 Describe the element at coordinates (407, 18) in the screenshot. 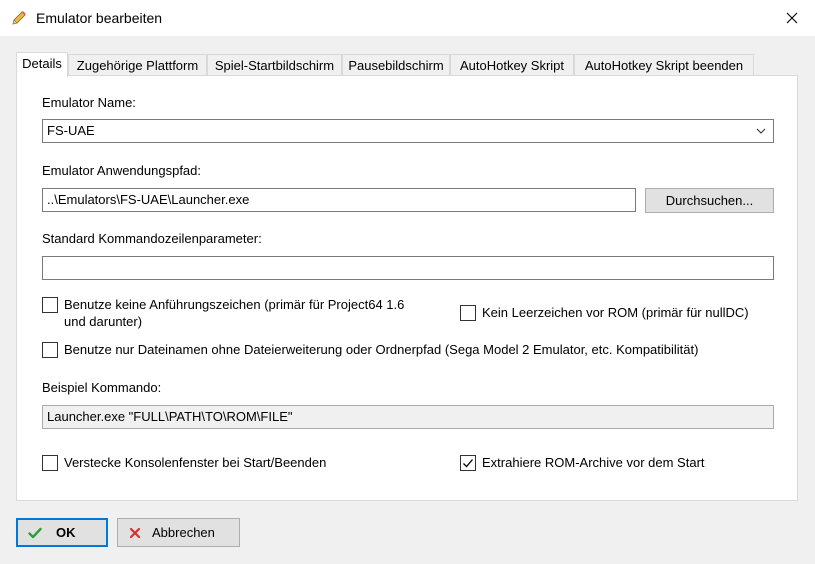

I see `title-bar: Emulator bearbeiten` at that location.